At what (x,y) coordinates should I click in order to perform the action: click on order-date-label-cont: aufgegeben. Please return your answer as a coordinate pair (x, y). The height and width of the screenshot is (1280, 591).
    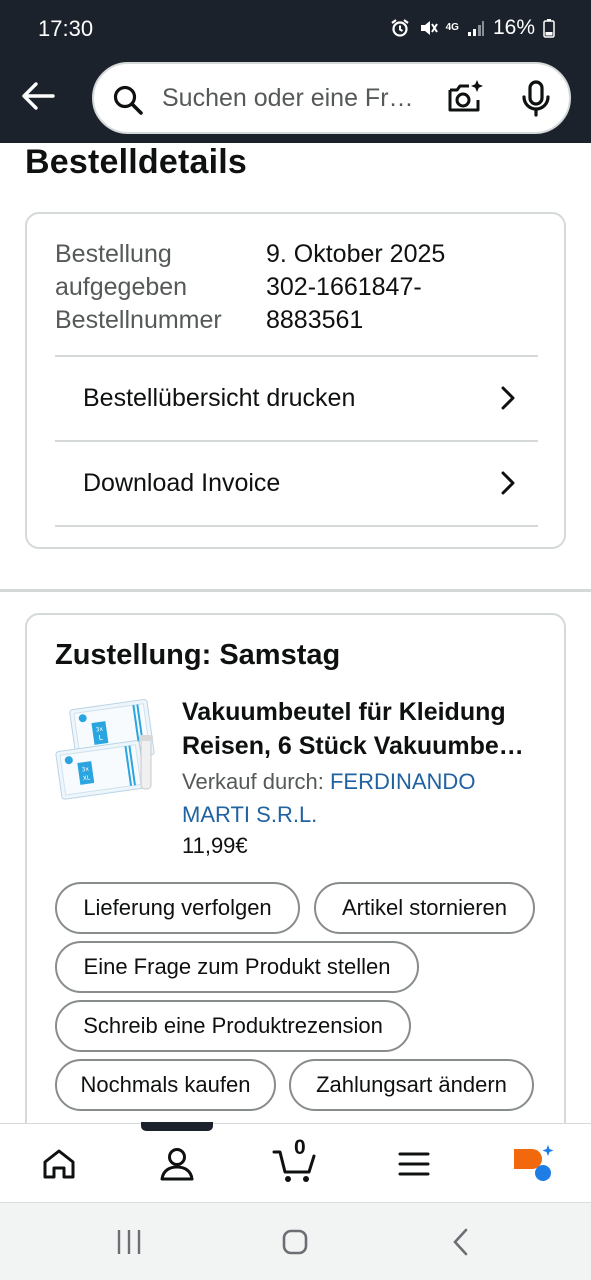
    Looking at the image, I should click on (121, 287).